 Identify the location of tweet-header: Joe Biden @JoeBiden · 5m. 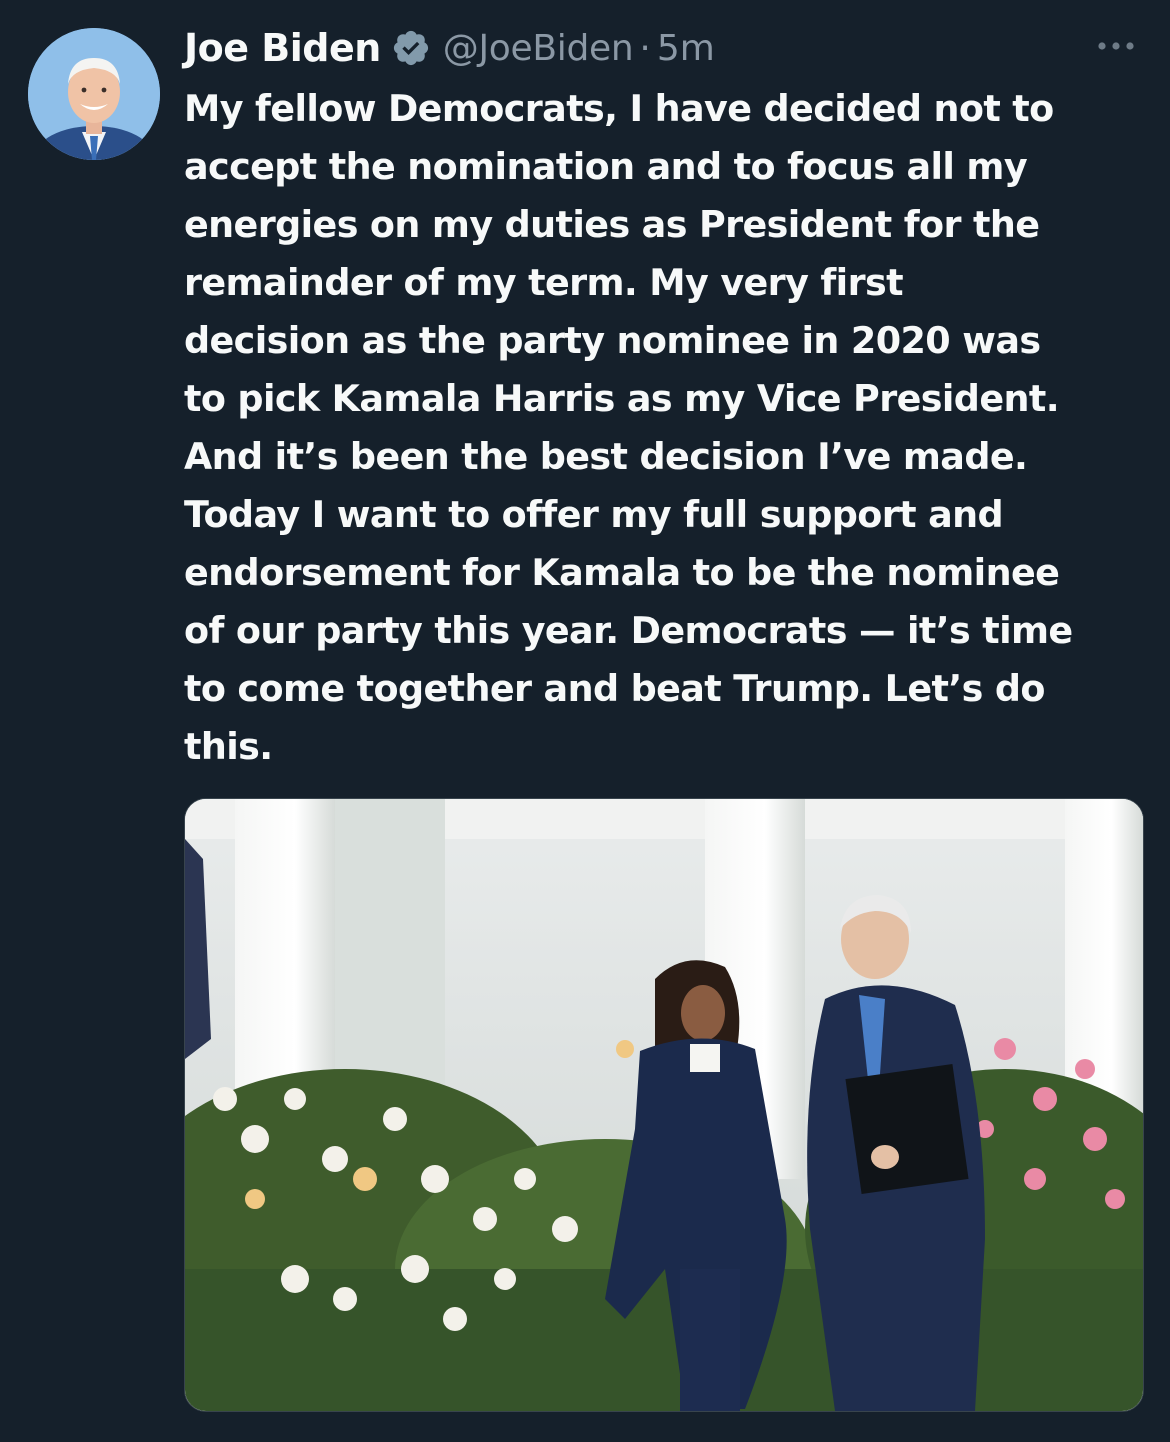
(449, 48).